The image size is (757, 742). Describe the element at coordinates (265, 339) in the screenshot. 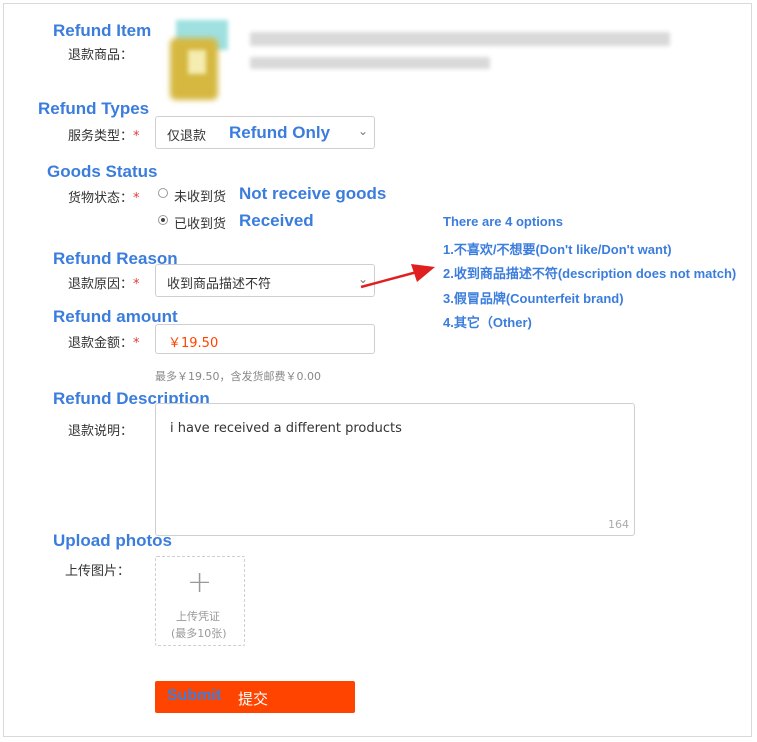

I see `refund-amount-input: ￥19.50` at that location.